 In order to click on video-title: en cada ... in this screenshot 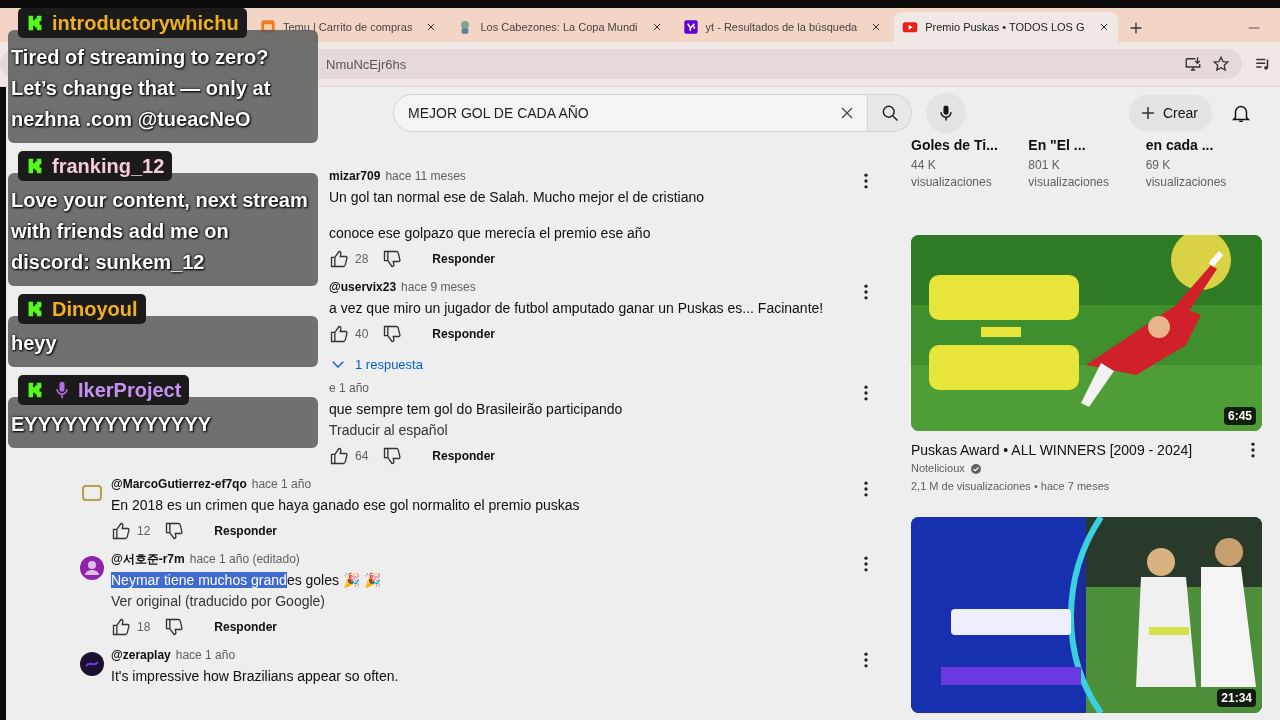, I will do `click(1204, 147)`.